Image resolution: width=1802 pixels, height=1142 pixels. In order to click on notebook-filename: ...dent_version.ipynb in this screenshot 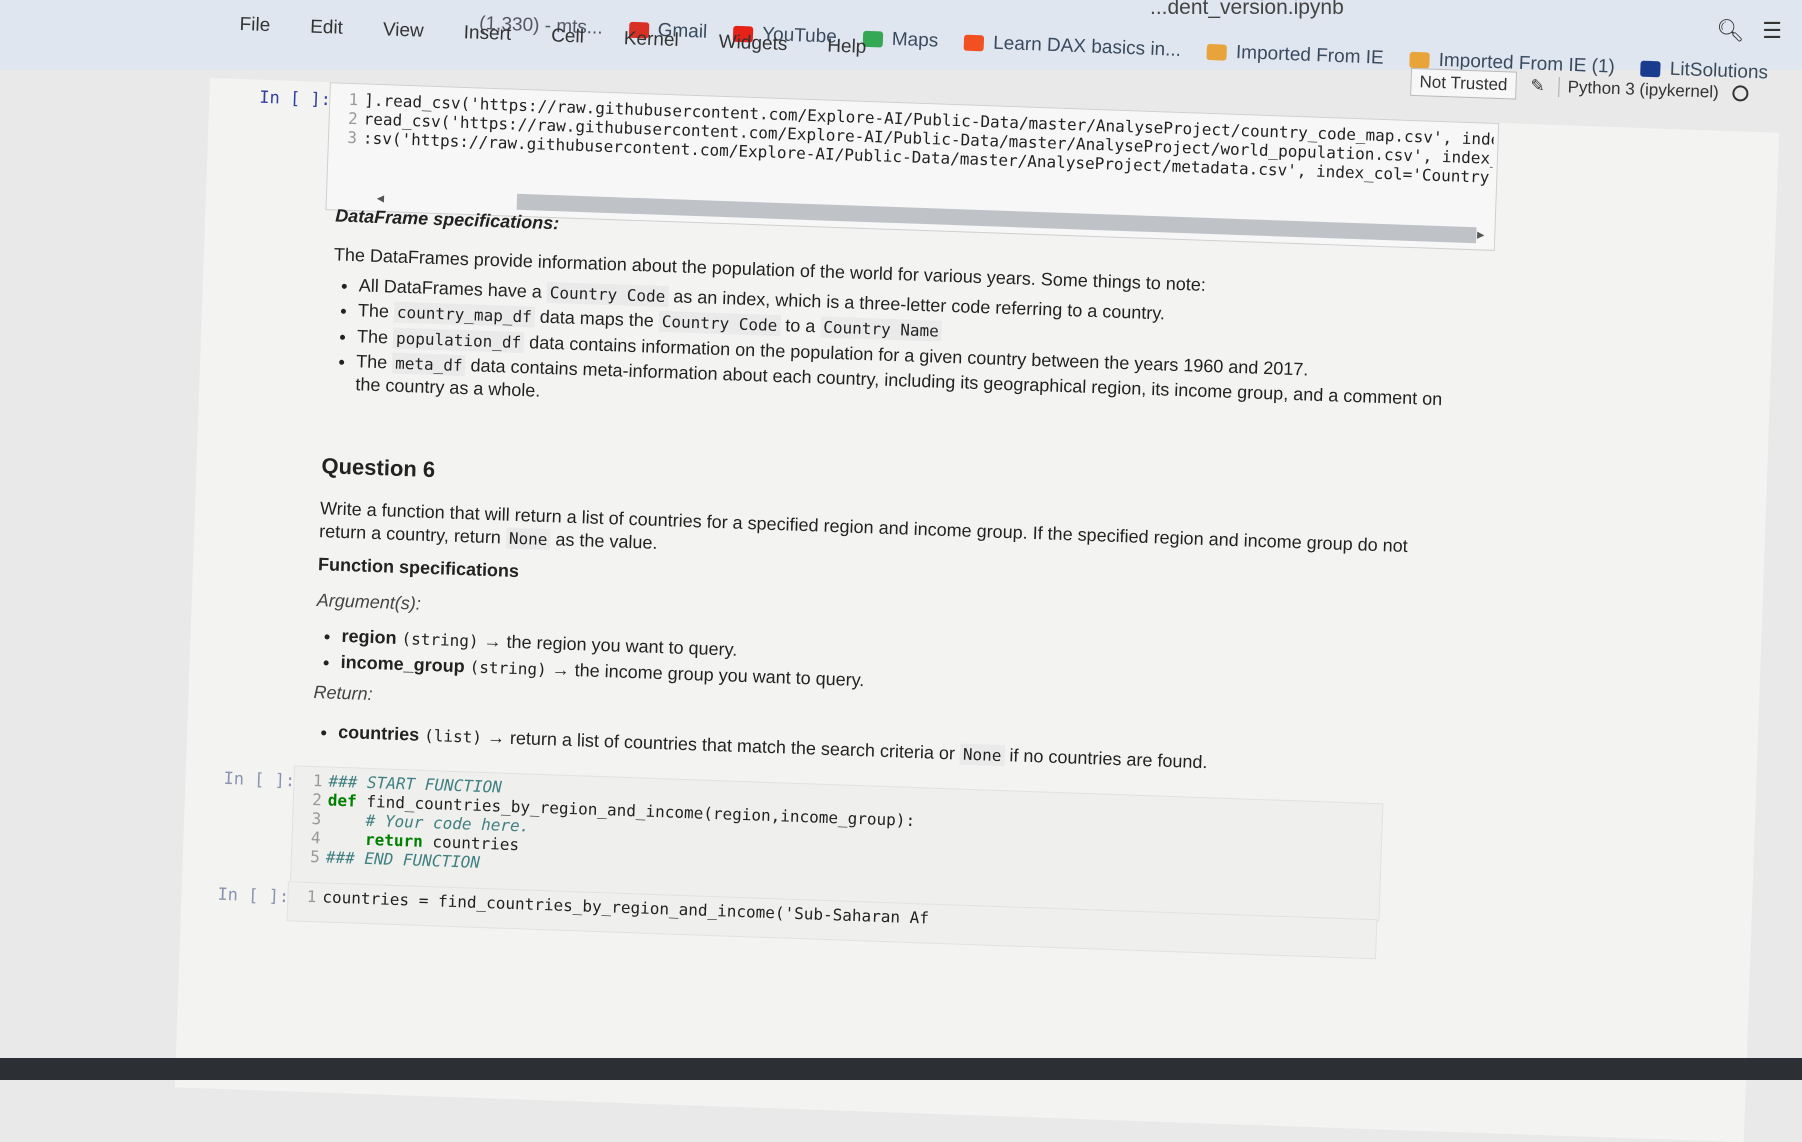, I will do `click(1247, 9)`.